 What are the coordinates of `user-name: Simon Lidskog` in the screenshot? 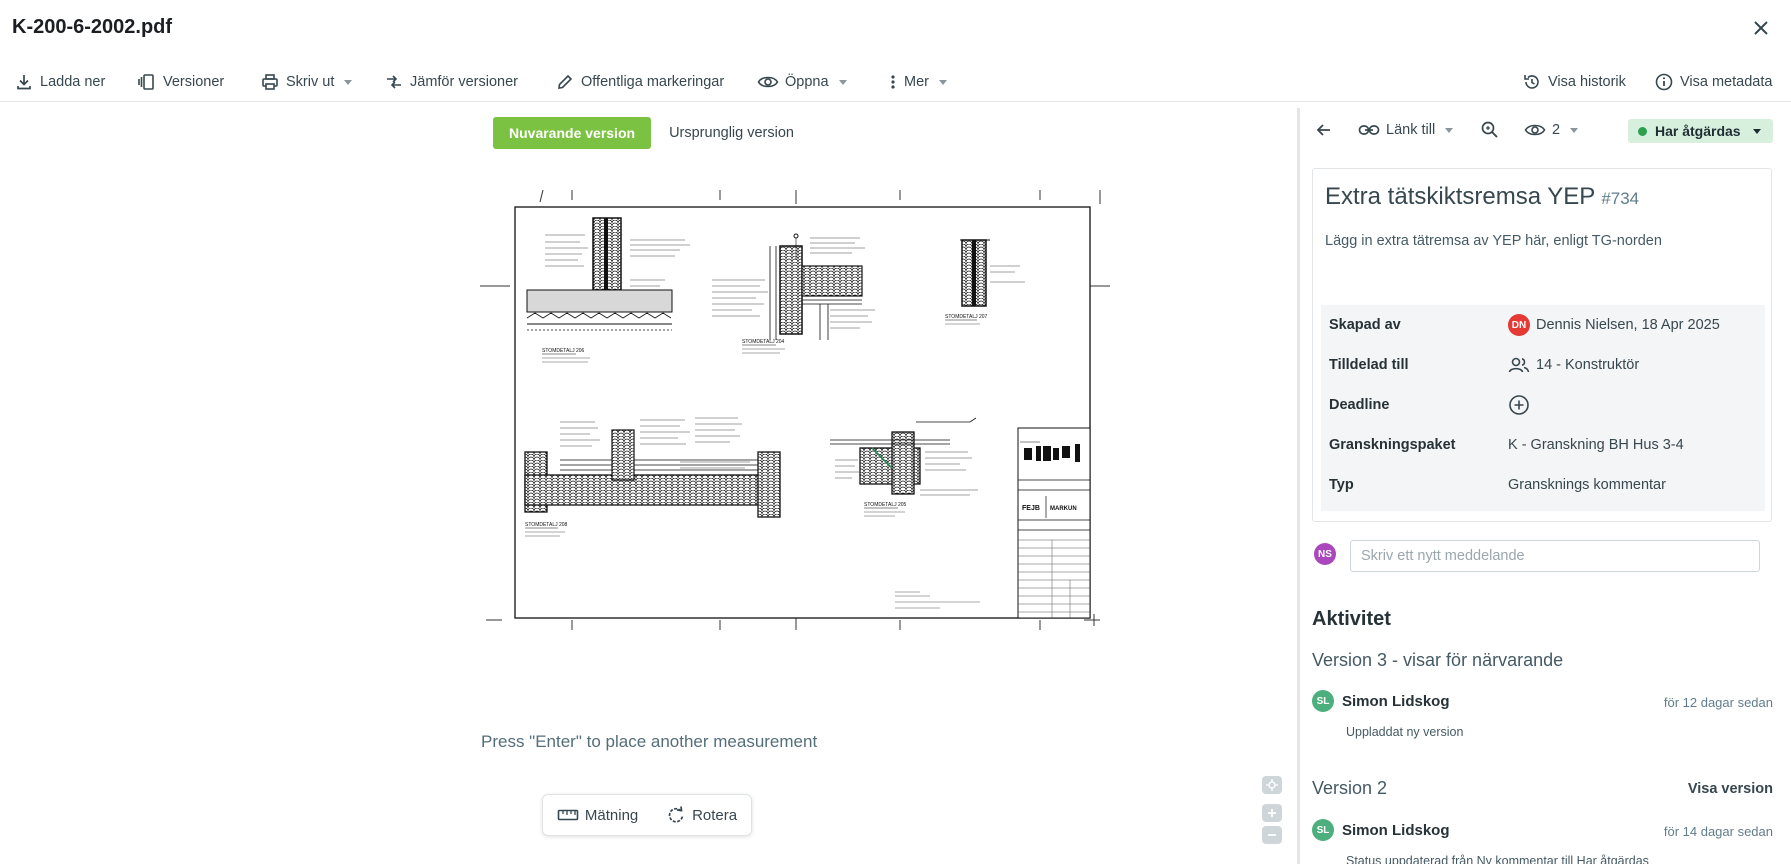 It's located at (1396, 830).